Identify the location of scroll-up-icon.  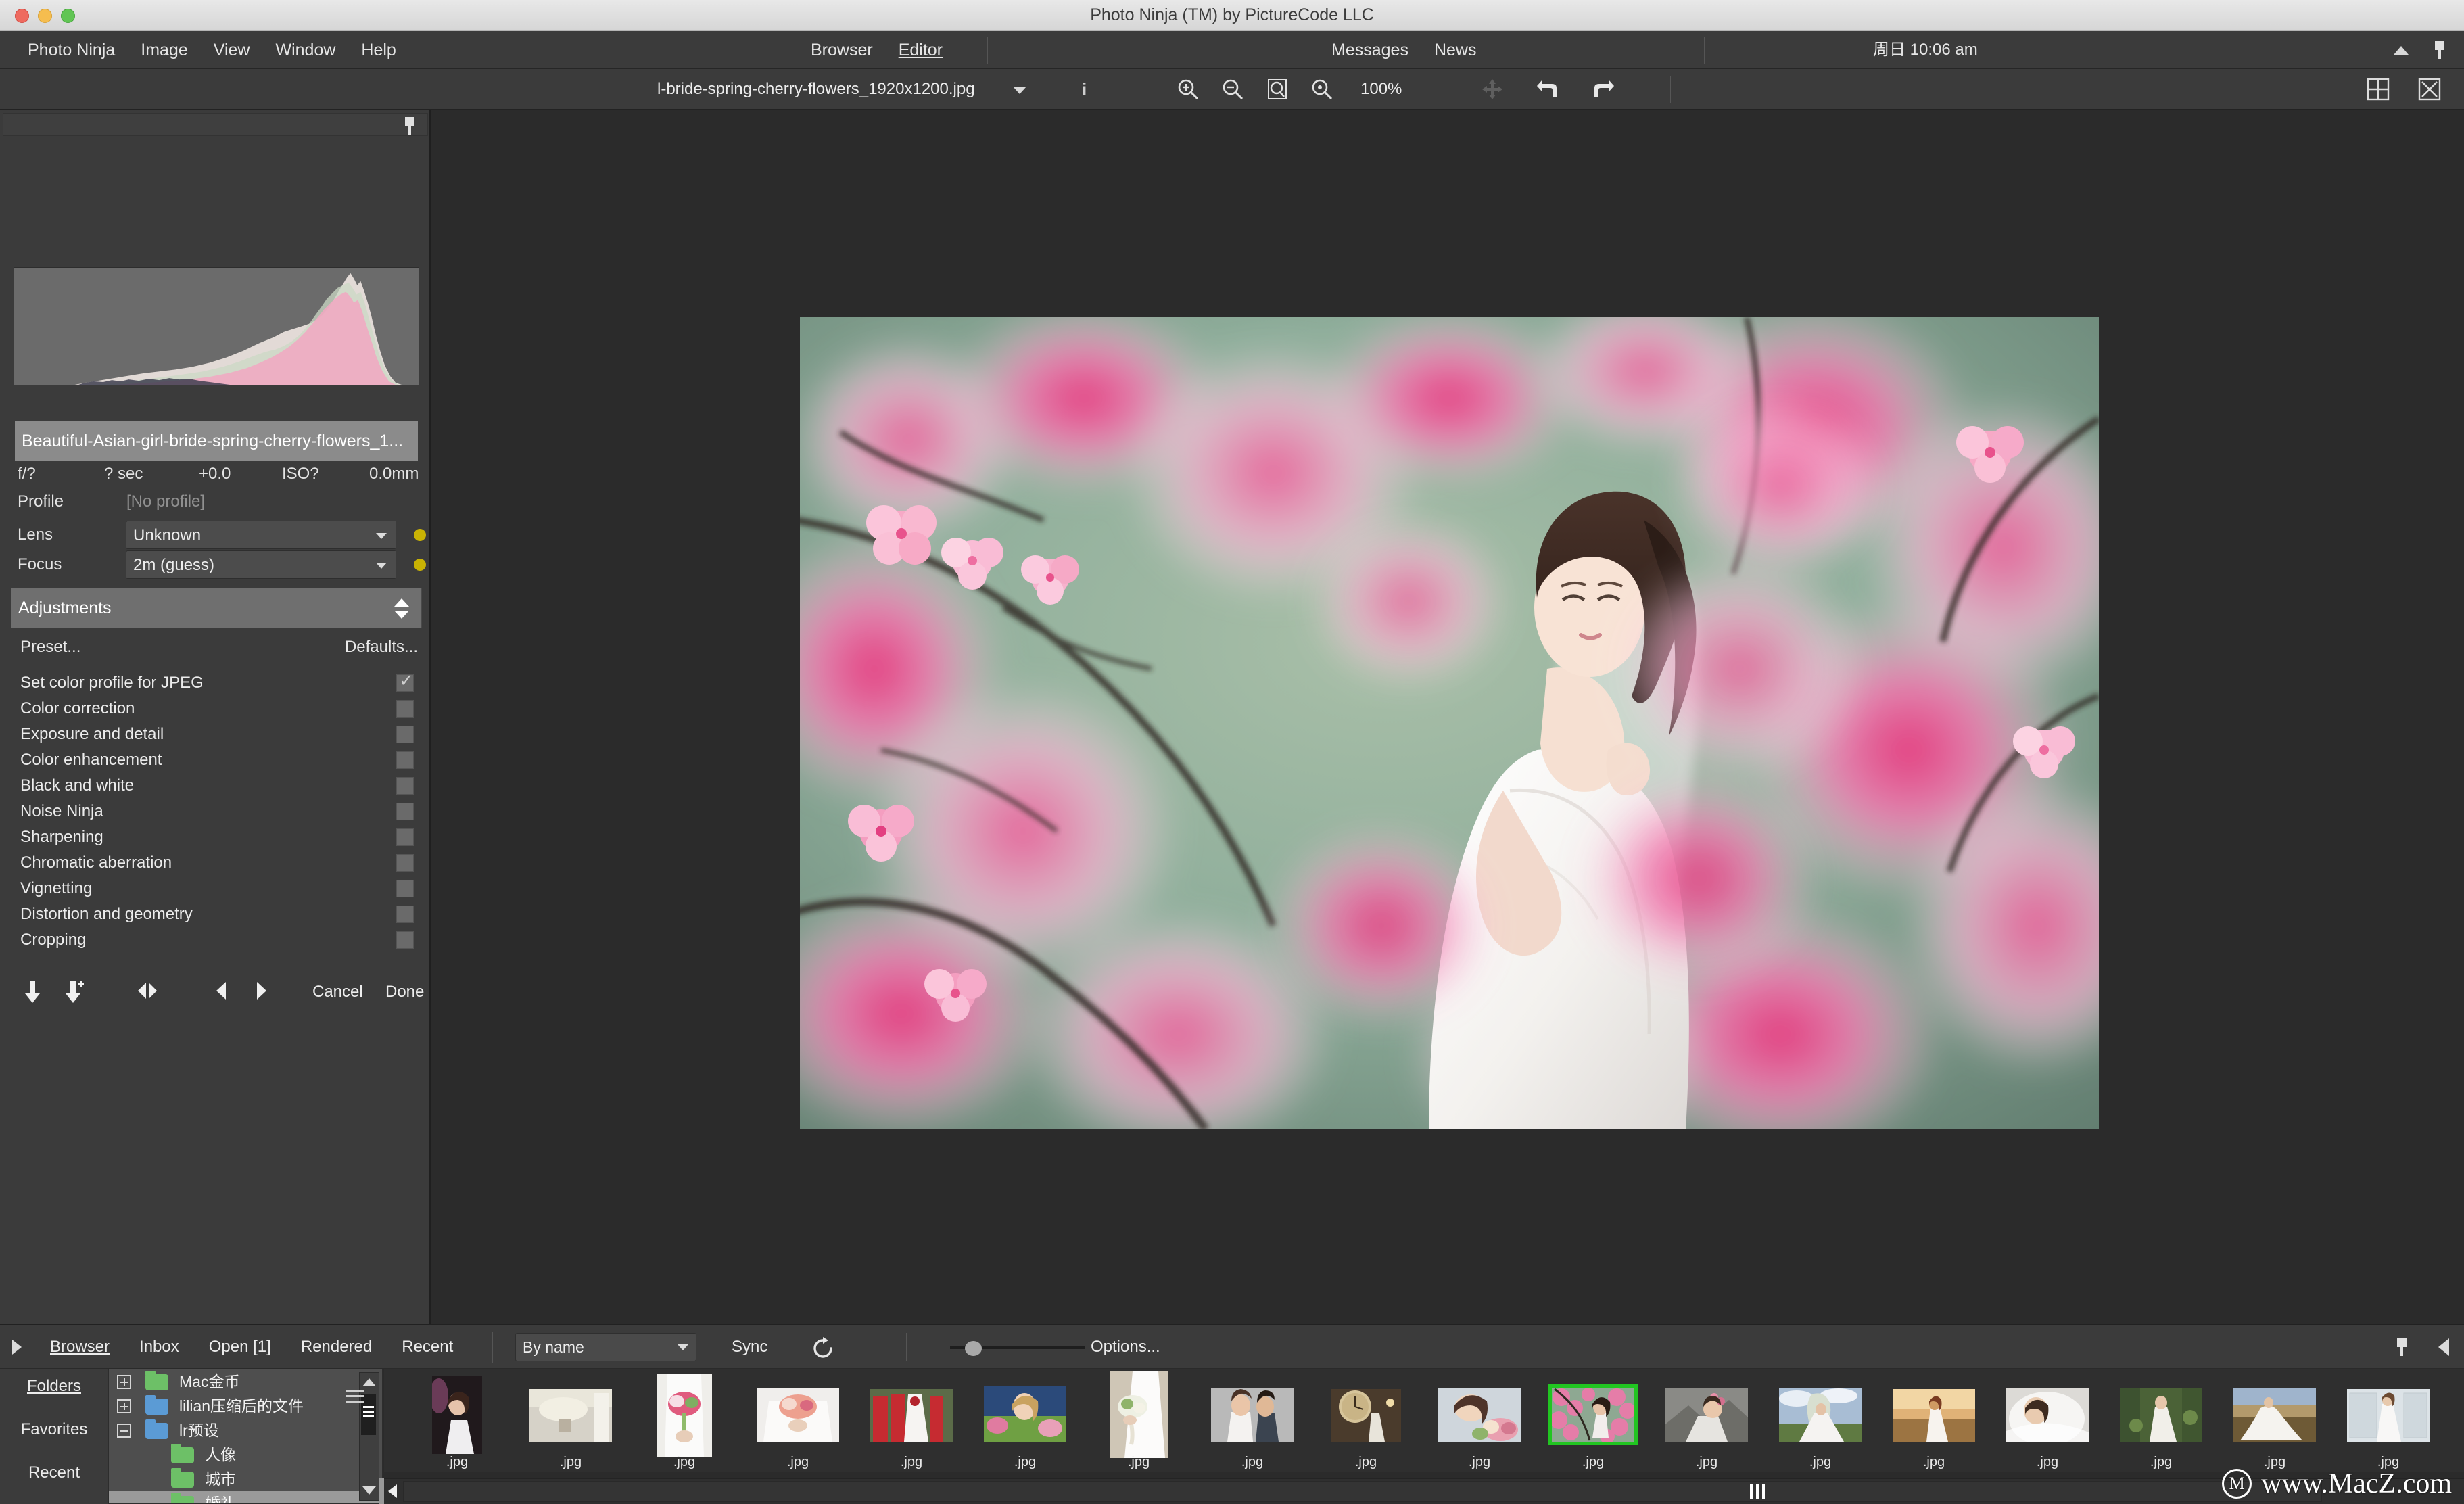
(369, 1382).